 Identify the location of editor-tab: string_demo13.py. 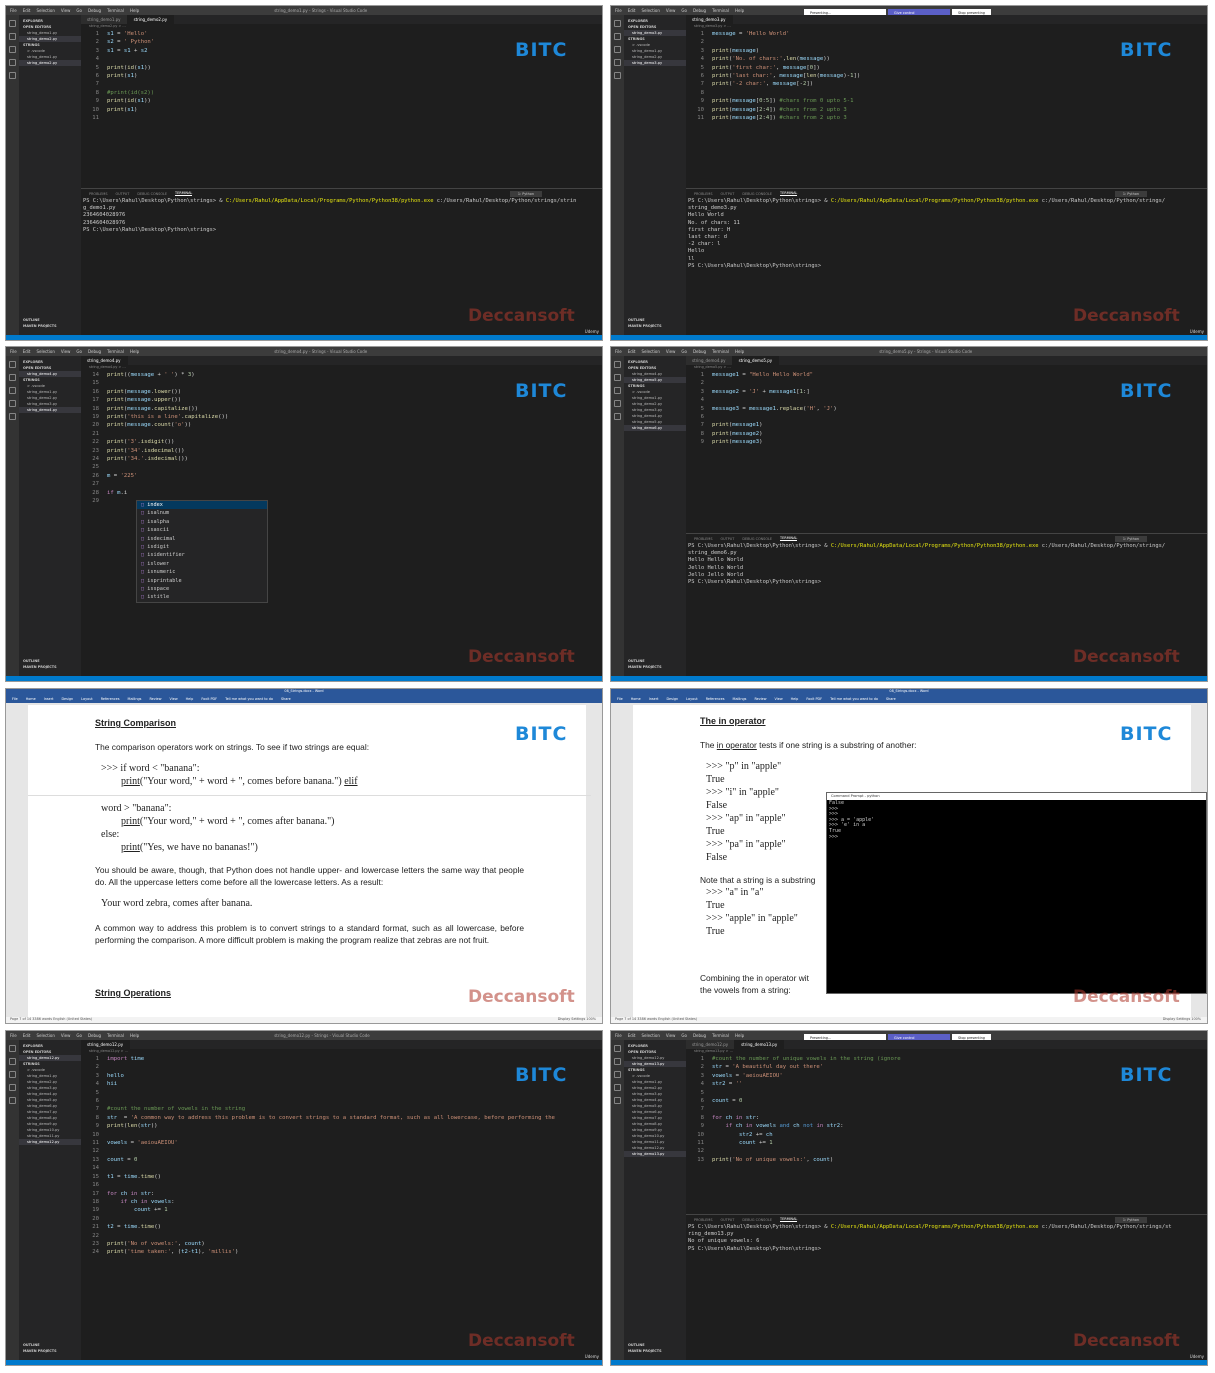
(760, 1044).